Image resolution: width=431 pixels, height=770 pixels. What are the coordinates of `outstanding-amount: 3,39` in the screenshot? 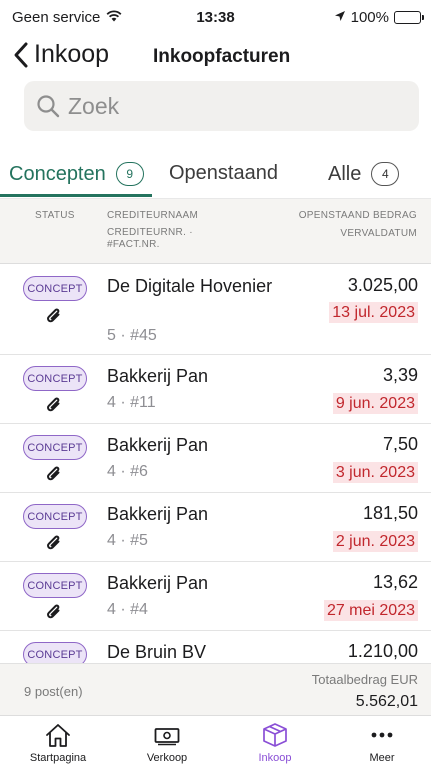 It's located at (400, 375).